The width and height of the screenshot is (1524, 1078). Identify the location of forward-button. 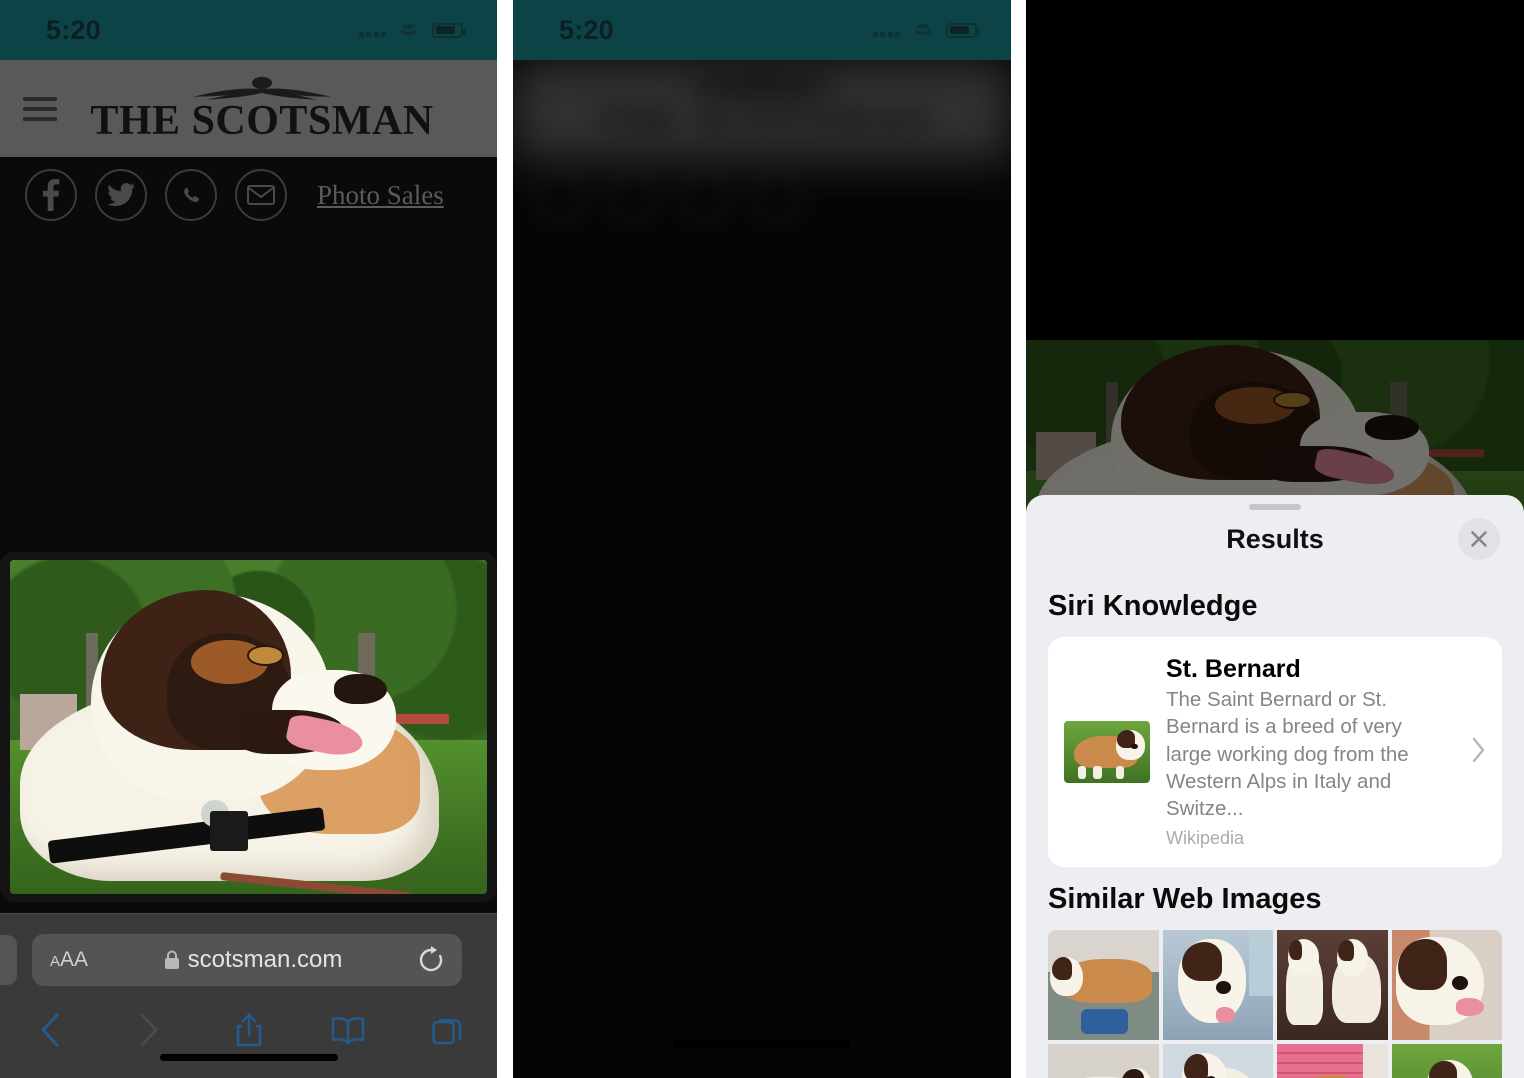
(148, 1030).